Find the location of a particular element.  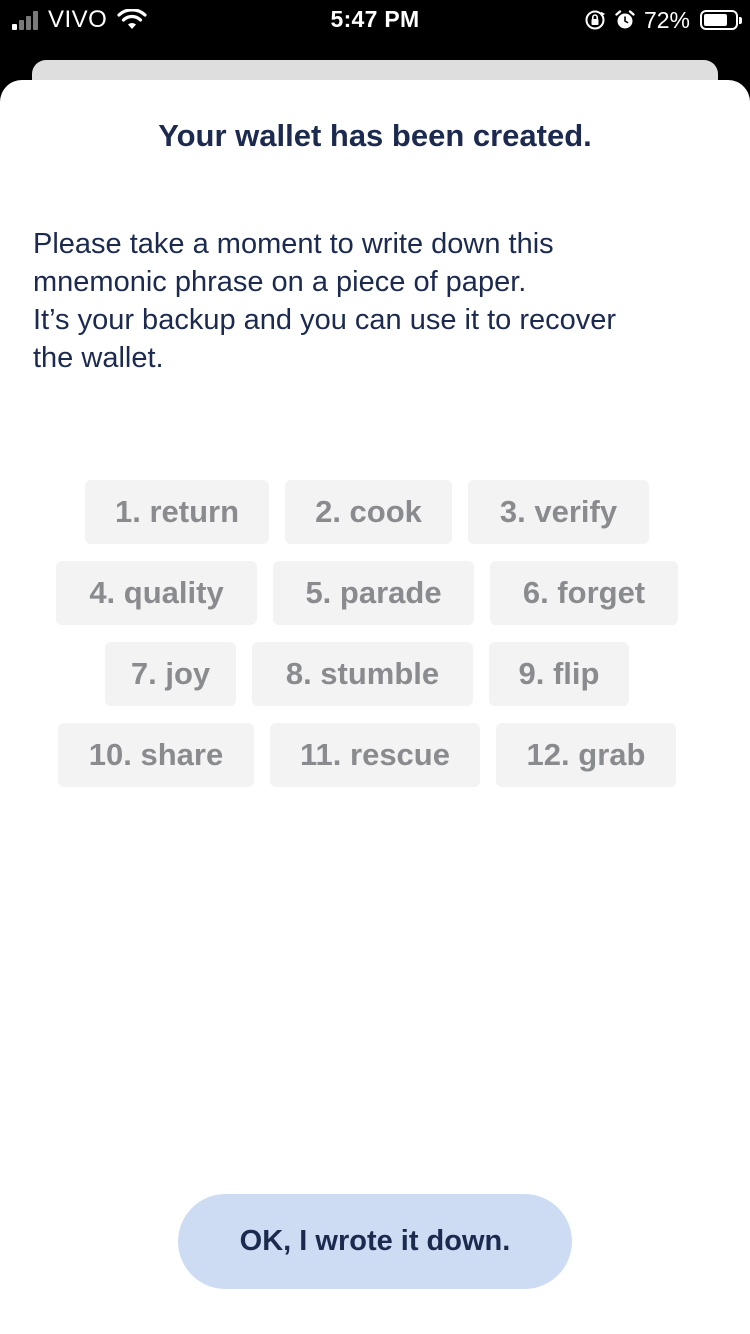

mnemonic-word: 10. share is located at coordinates (156, 755).